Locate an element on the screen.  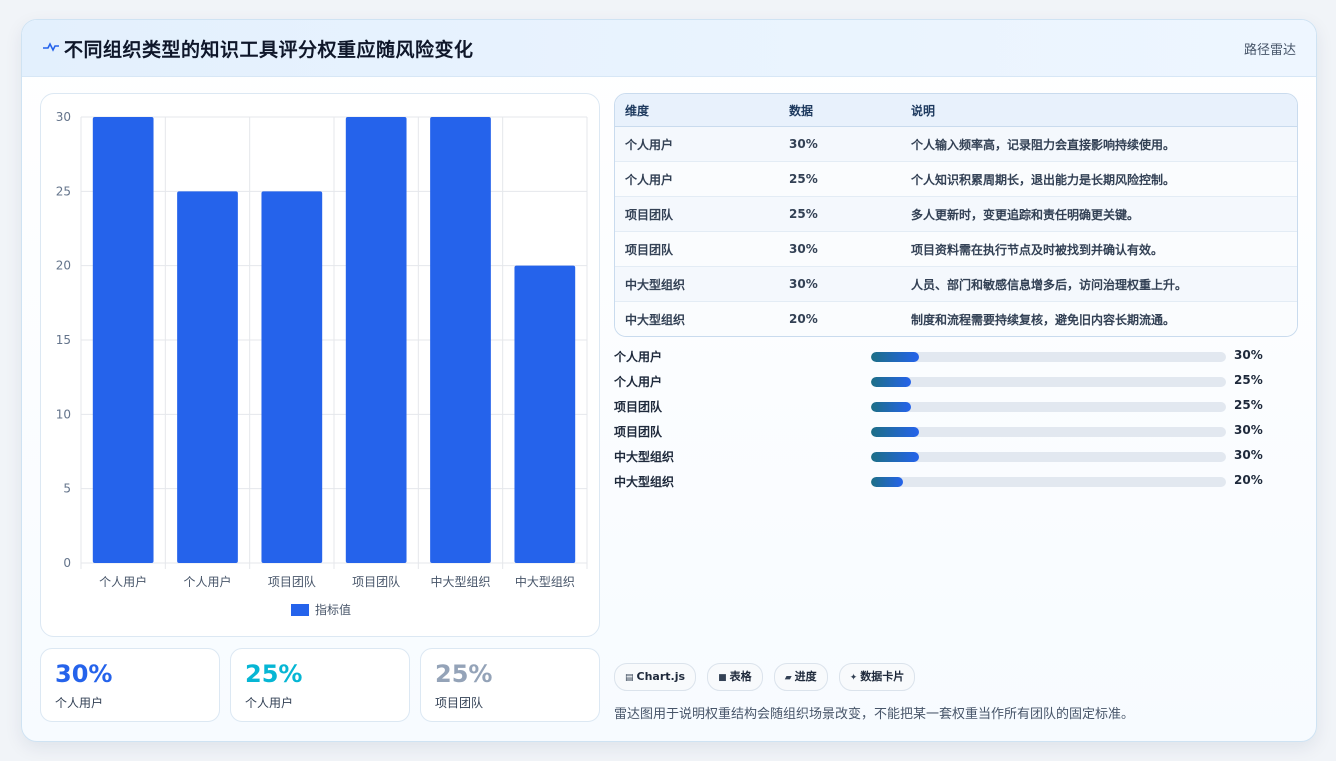
chip-table: ■ 表格 is located at coordinates (735, 677).